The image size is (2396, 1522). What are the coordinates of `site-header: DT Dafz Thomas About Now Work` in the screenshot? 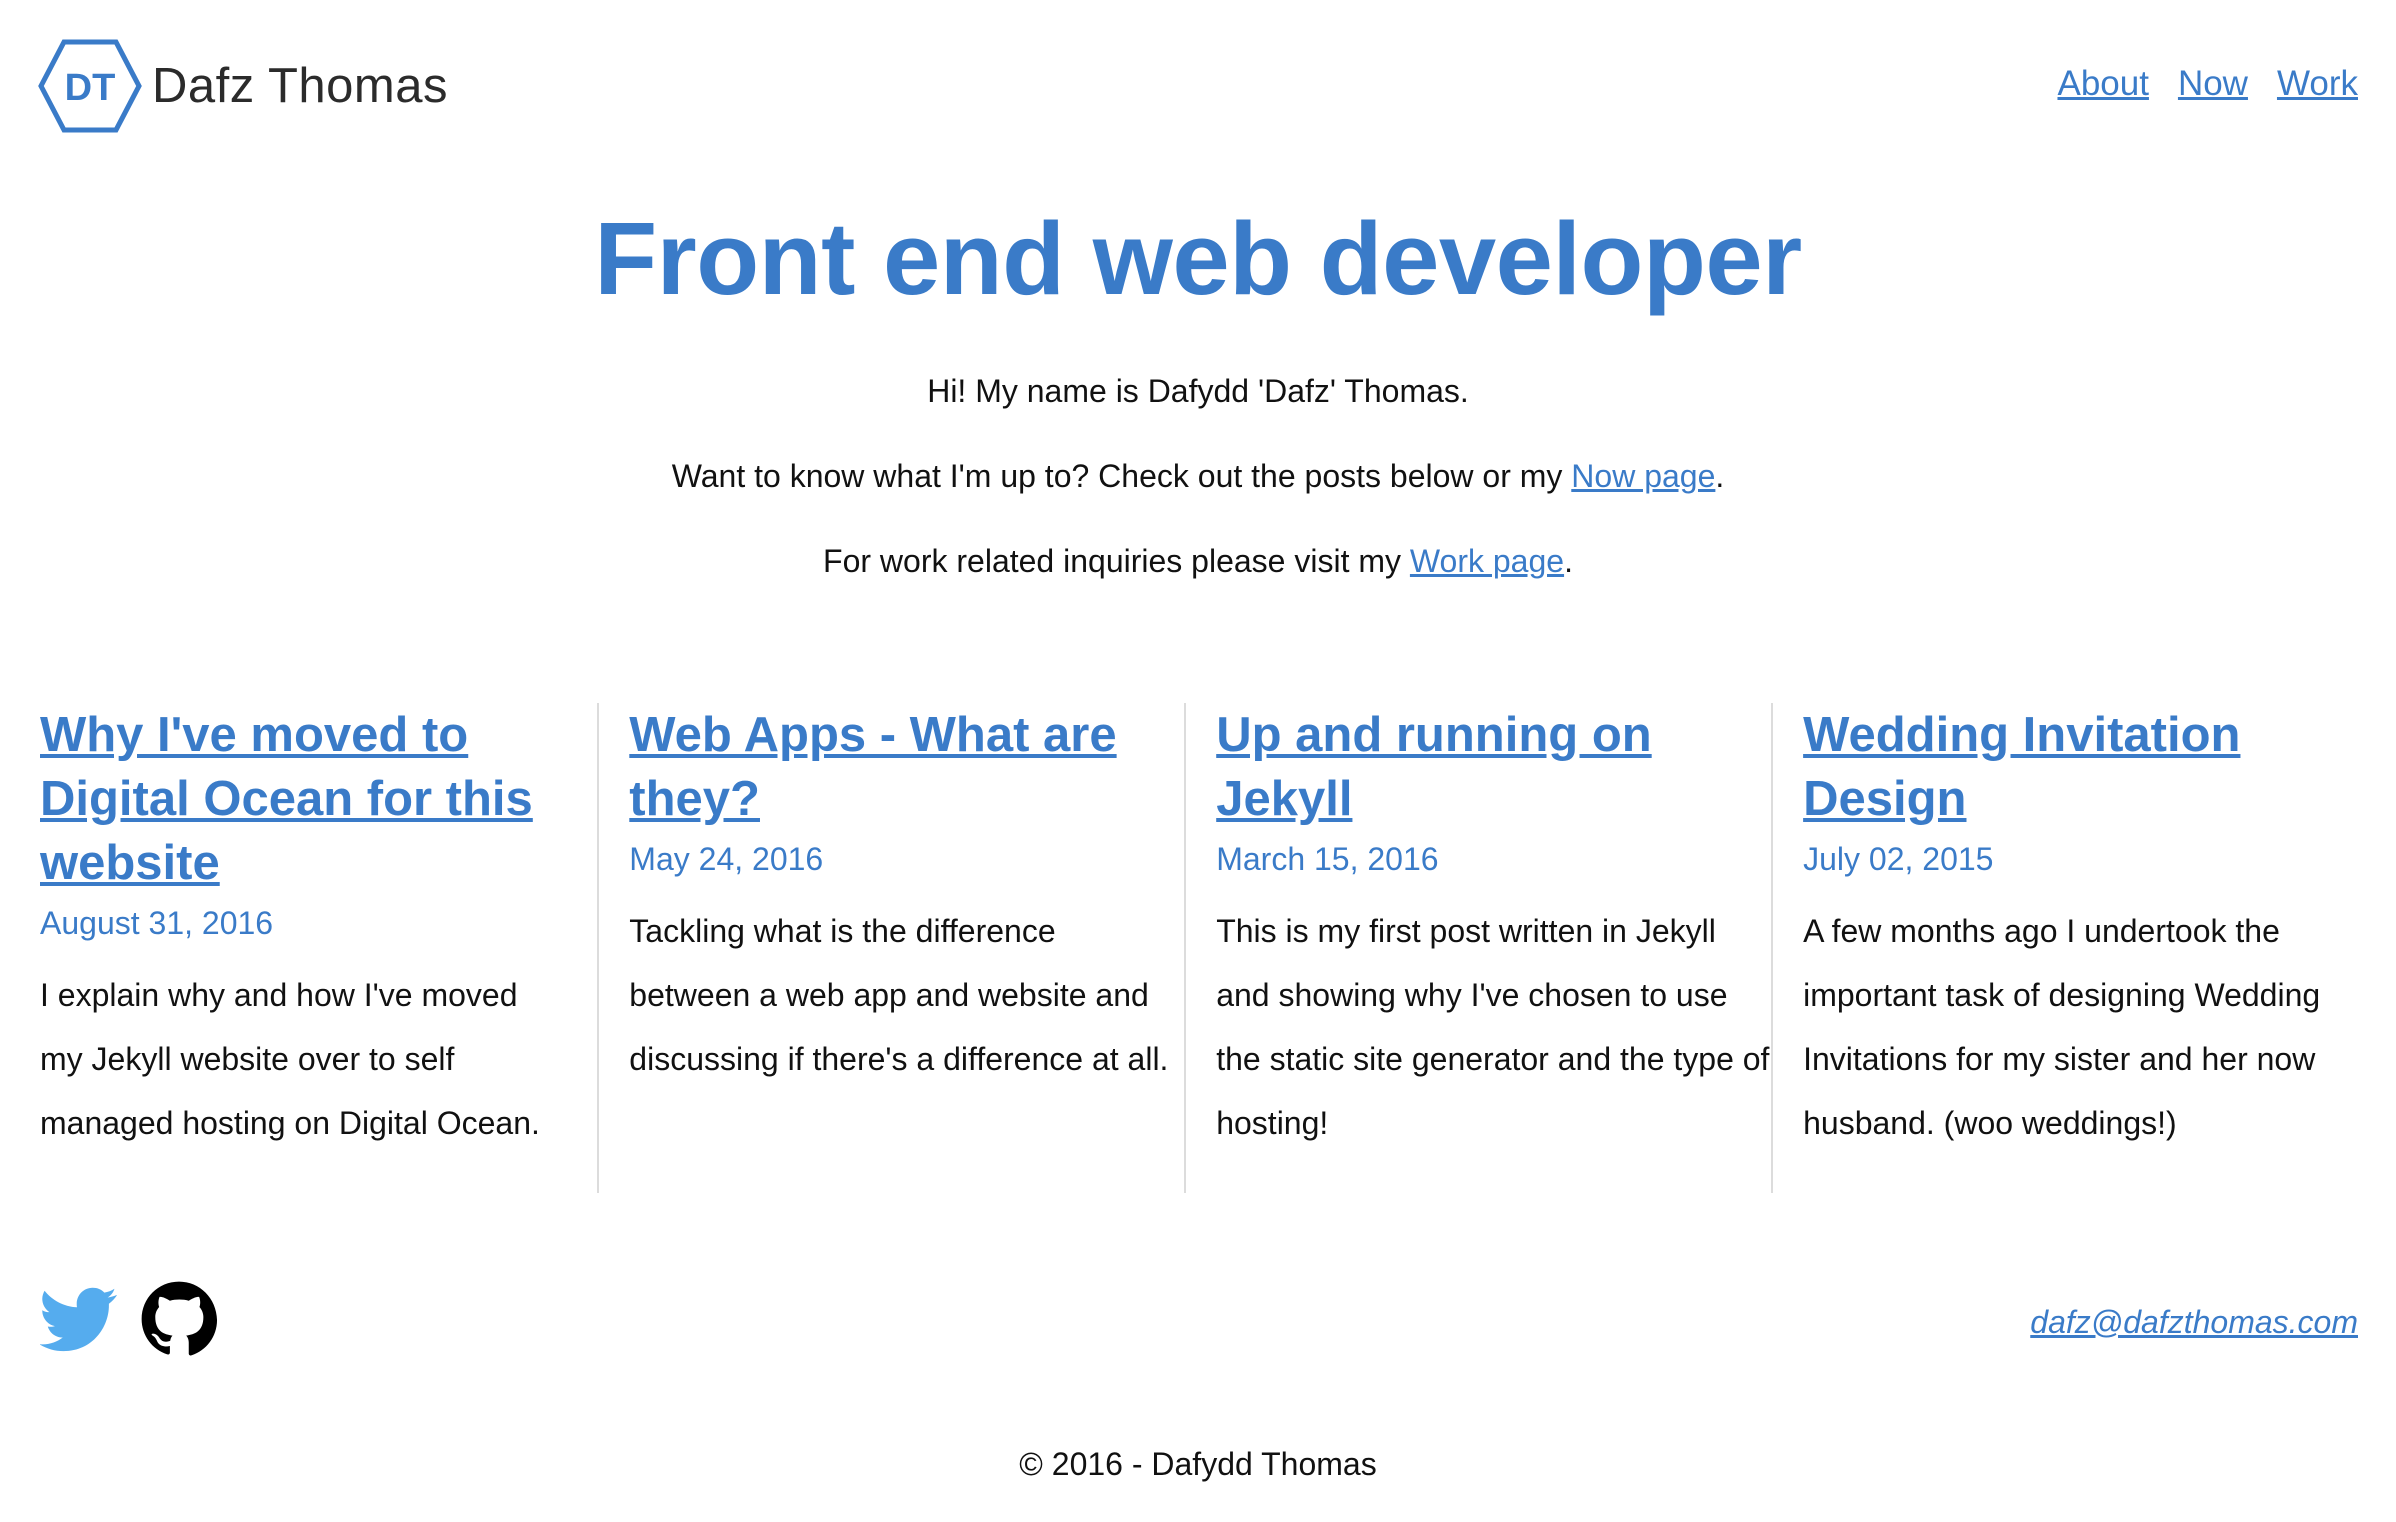 It's located at (1198, 86).